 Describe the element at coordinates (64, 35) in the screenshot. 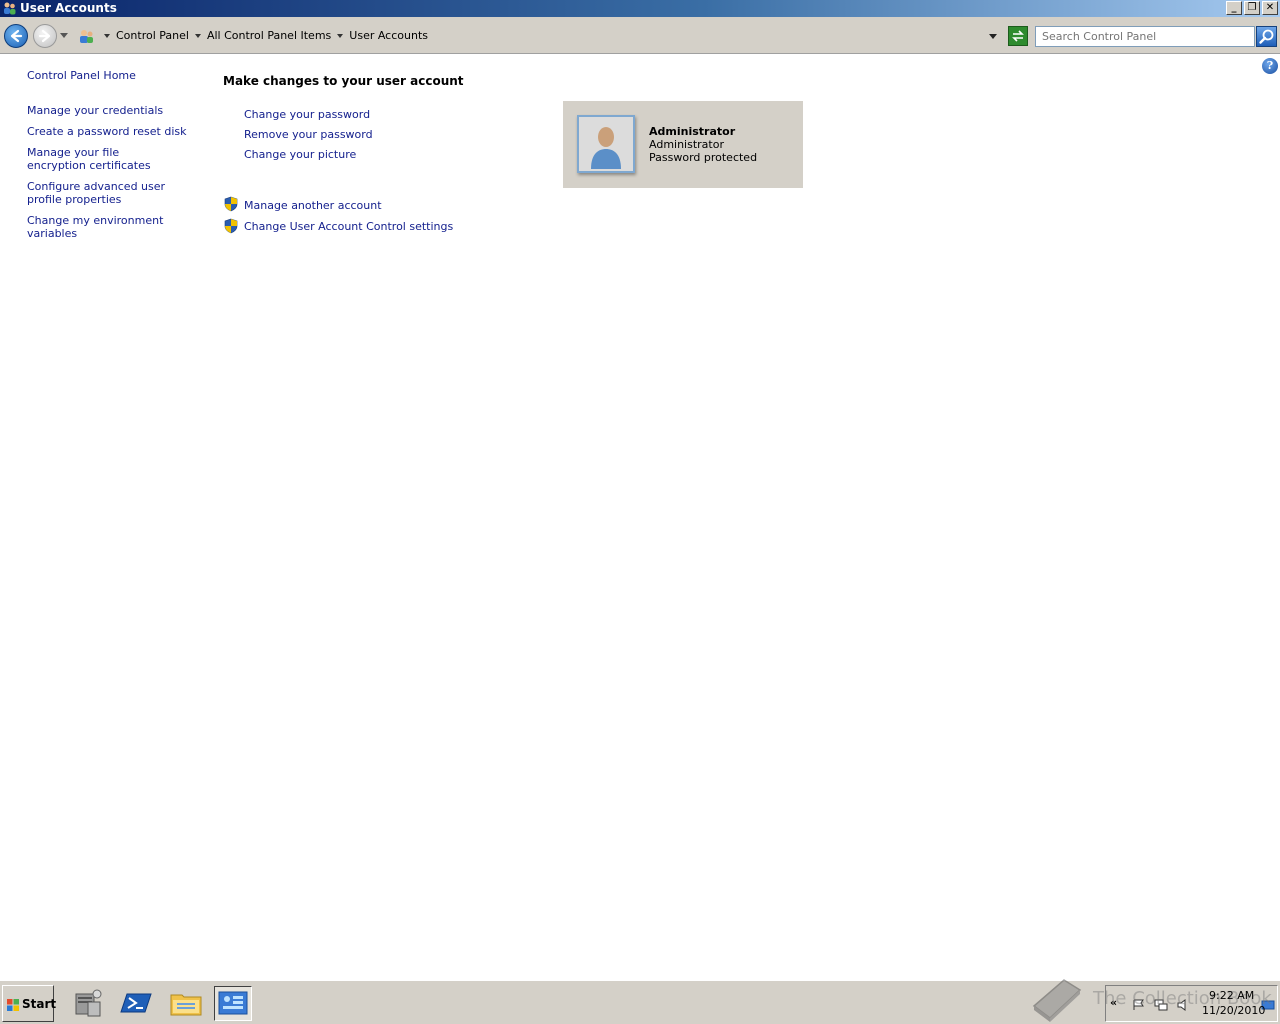

I see `recent-pages-dropdown` at that location.